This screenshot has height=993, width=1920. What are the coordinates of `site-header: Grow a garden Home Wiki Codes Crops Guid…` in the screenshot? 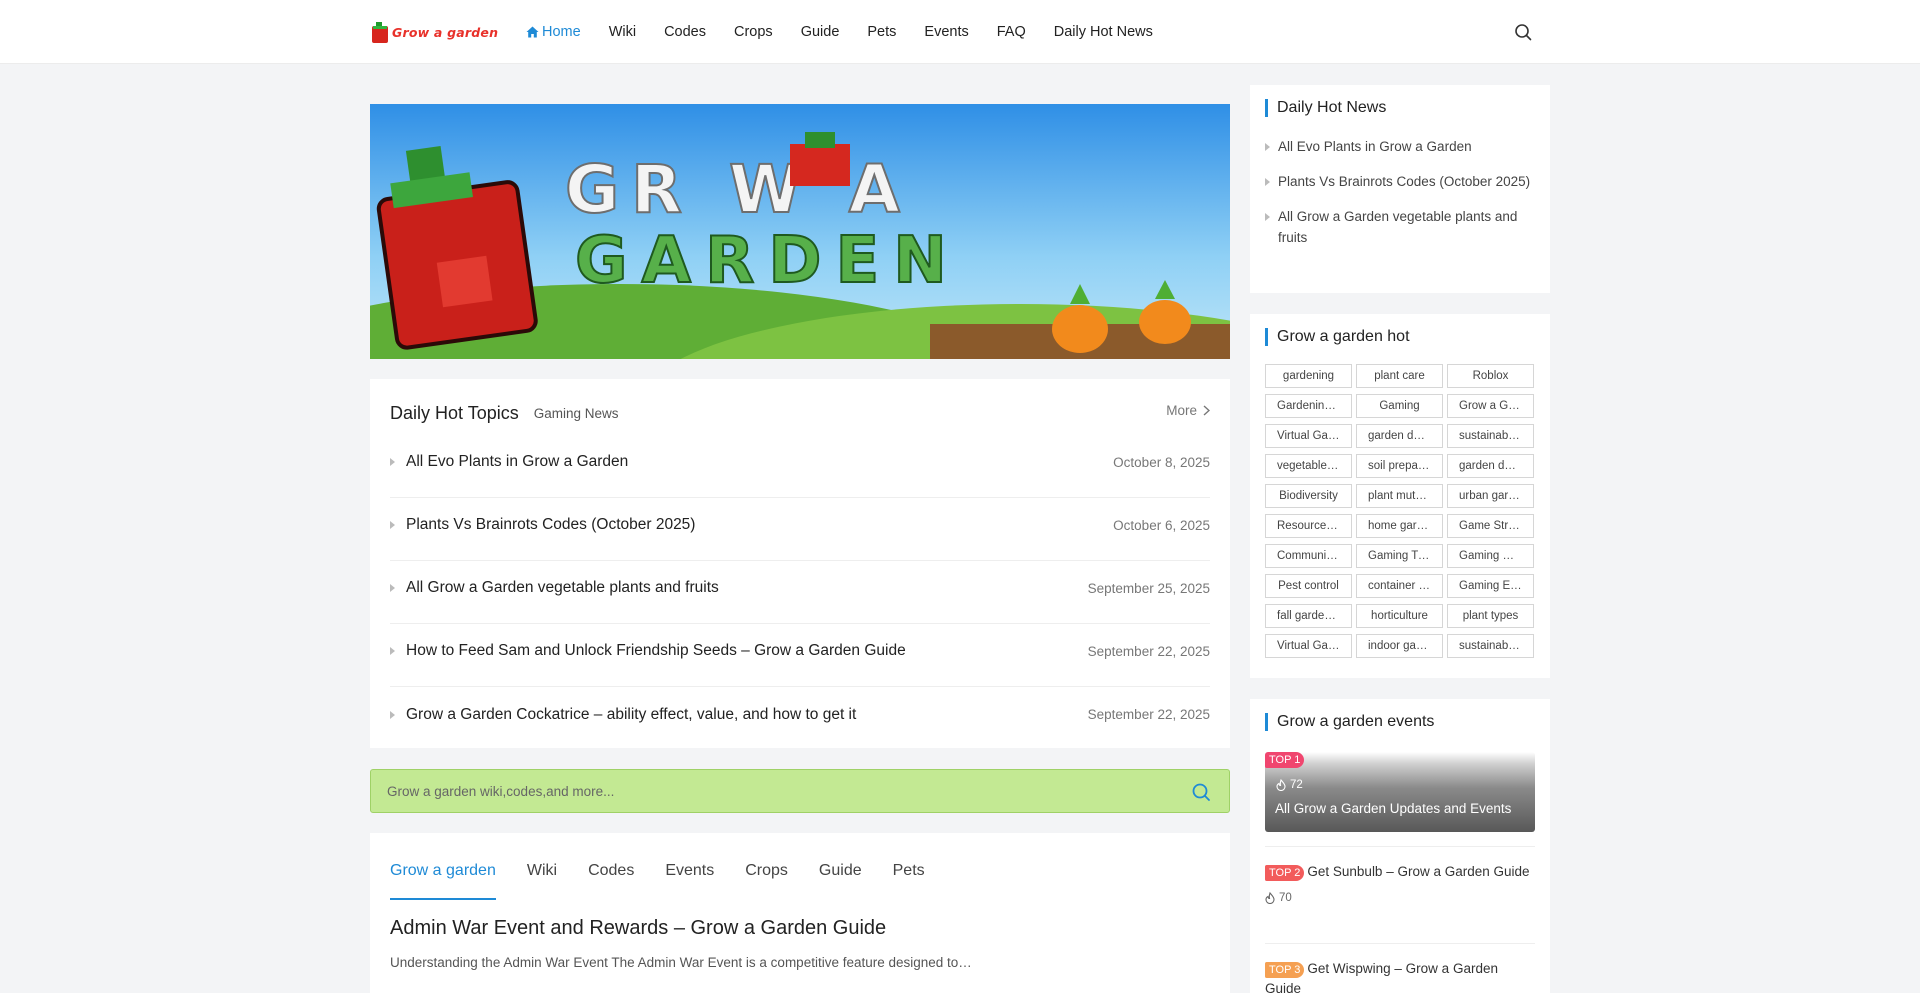 It's located at (960, 32).